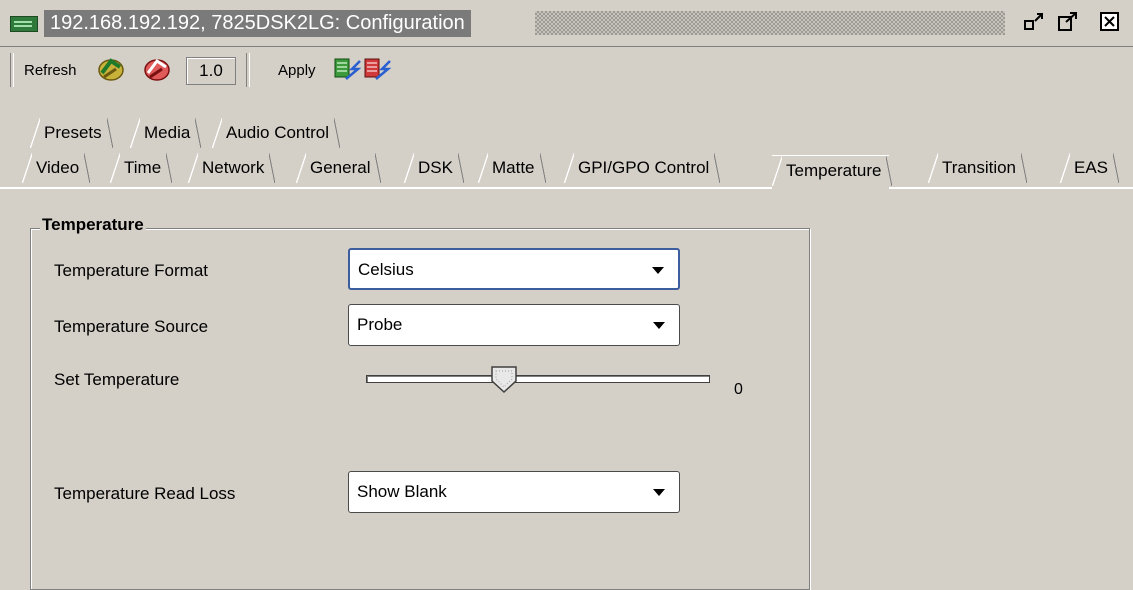 The height and width of the screenshot is (590, 1133). I want to click on set-temperature-value: 0, so click(738, 389).